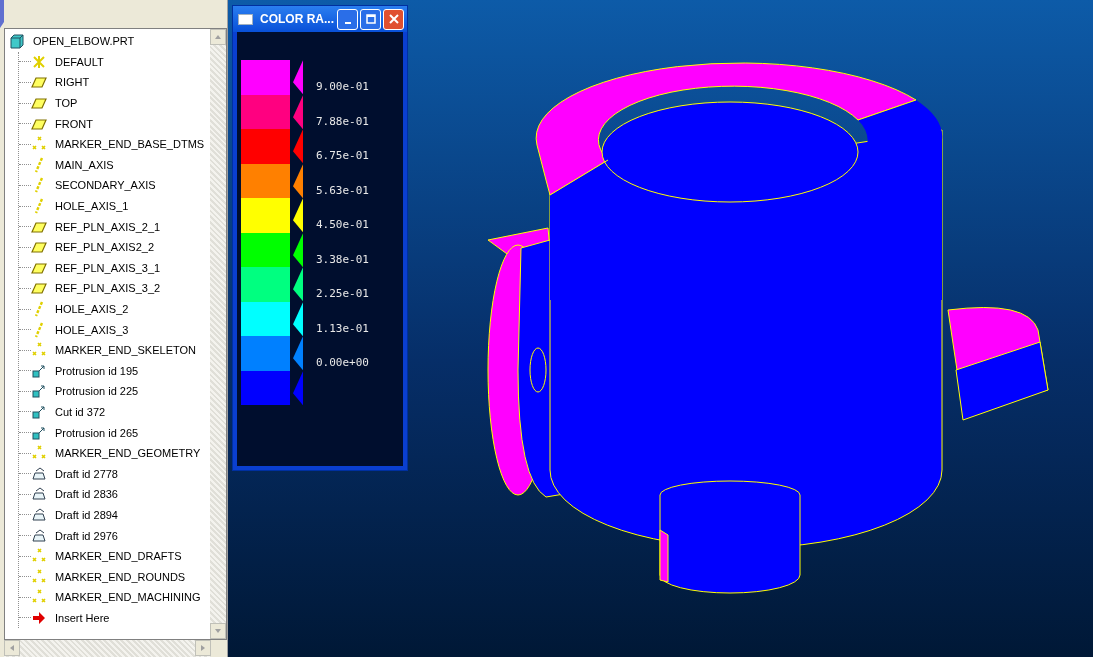 The width and height of the screenshot is (1093, 657). What do you see at coordinates (342, 86) in the screenshot?
I see `scale-label: 9.00e-01` at bounding box center [342, 86].